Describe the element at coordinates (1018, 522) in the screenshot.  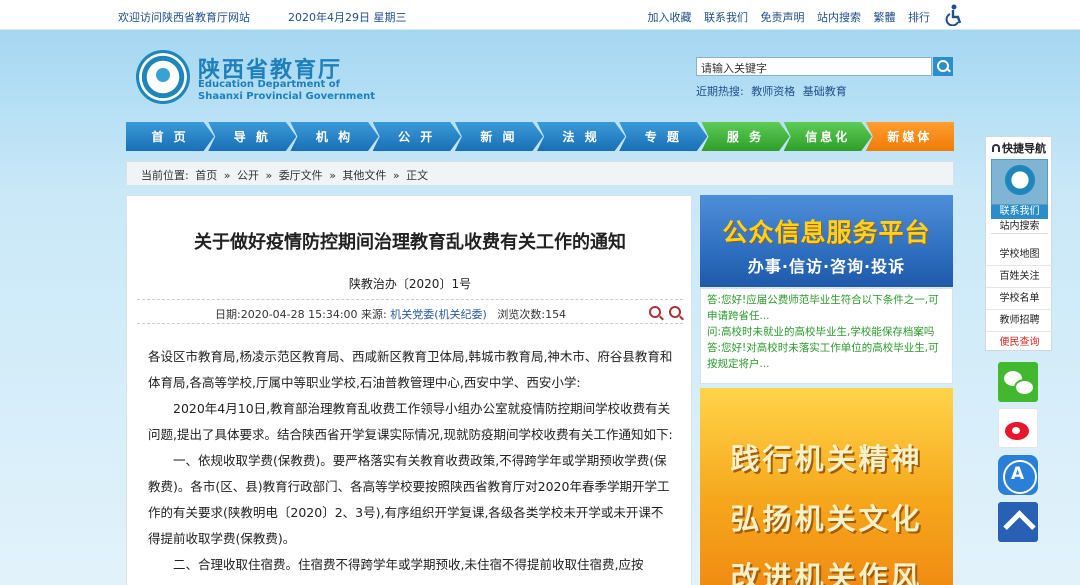
I see `back-to-top-icon` at that location.